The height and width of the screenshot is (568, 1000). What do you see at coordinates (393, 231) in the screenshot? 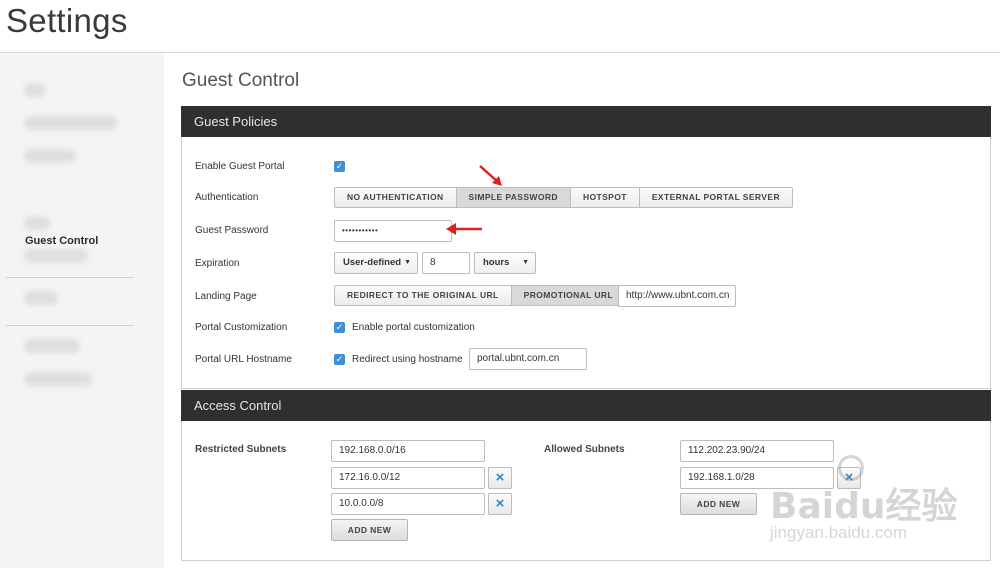
I see `guest-password-input: •••••••••••` at bounding box center [393, 231].